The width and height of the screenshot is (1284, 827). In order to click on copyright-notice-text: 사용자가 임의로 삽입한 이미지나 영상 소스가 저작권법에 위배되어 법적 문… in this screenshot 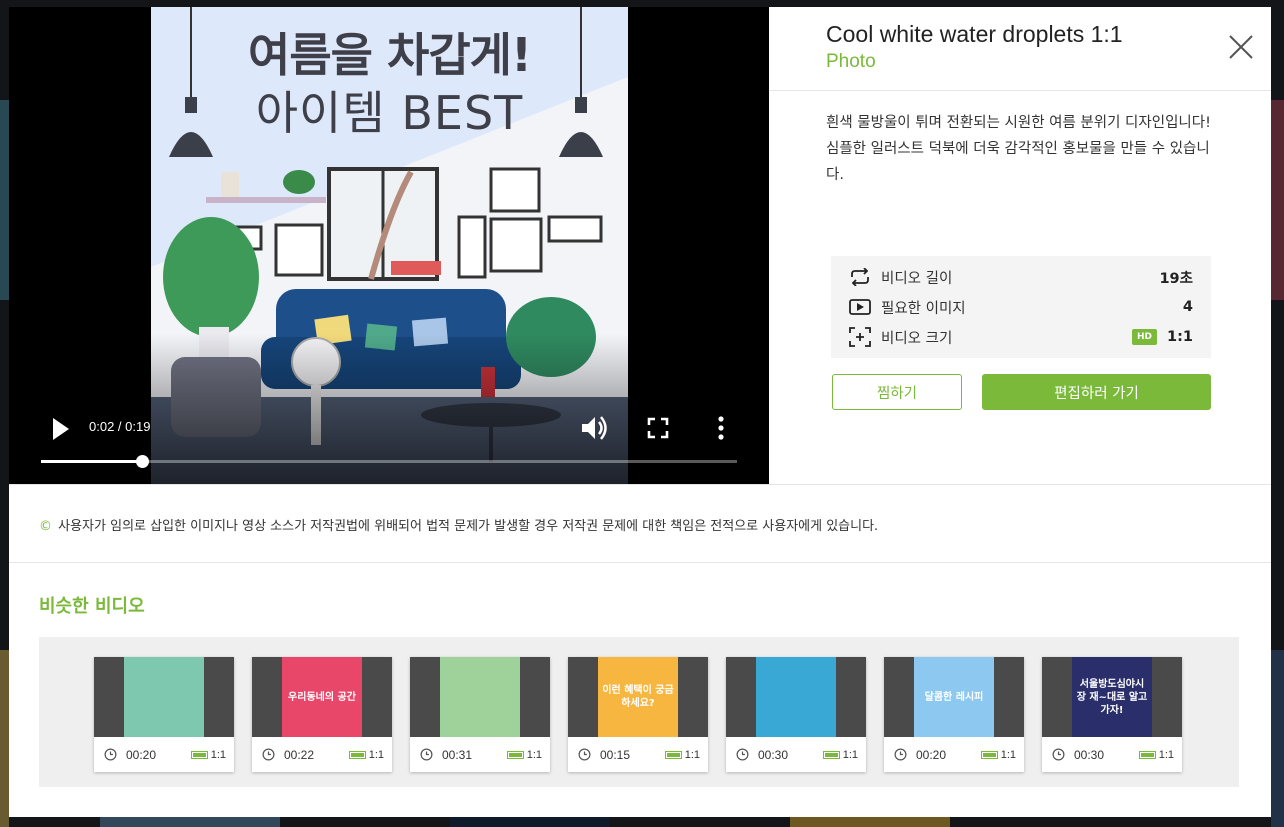, I will do `click(468, 526)`.